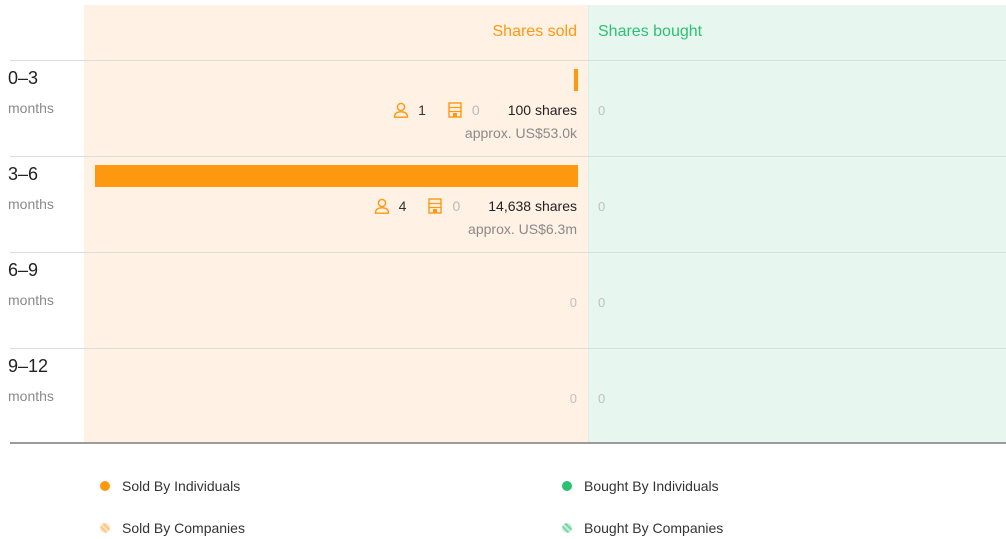  Describe the element at coordinates (602, 110) in the screenshot. I see `bought-value-0-3: 0` at that location.